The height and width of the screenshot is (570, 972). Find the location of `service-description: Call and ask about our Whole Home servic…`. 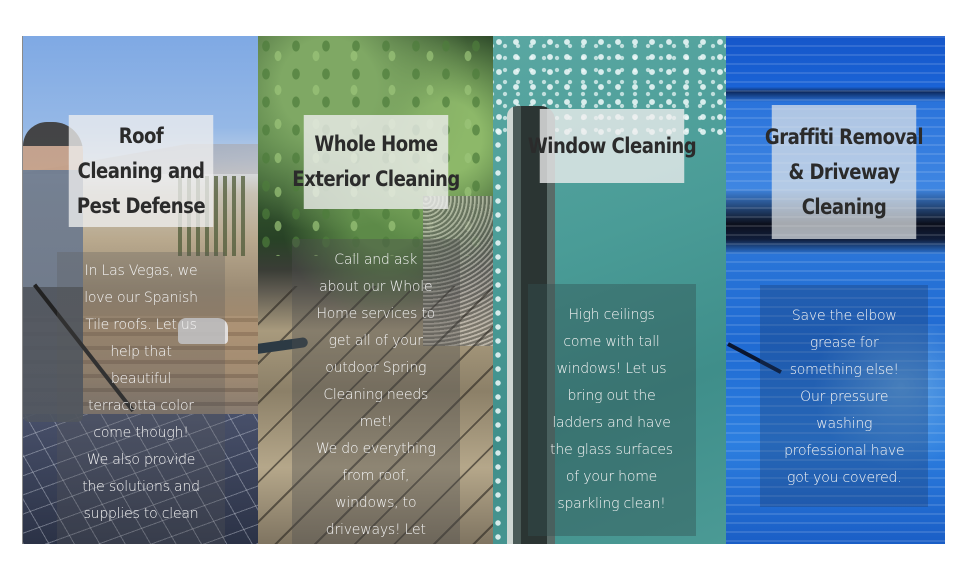

service-description: Call and ask about our Whole Home servic… is located at coordinates (375, 391).